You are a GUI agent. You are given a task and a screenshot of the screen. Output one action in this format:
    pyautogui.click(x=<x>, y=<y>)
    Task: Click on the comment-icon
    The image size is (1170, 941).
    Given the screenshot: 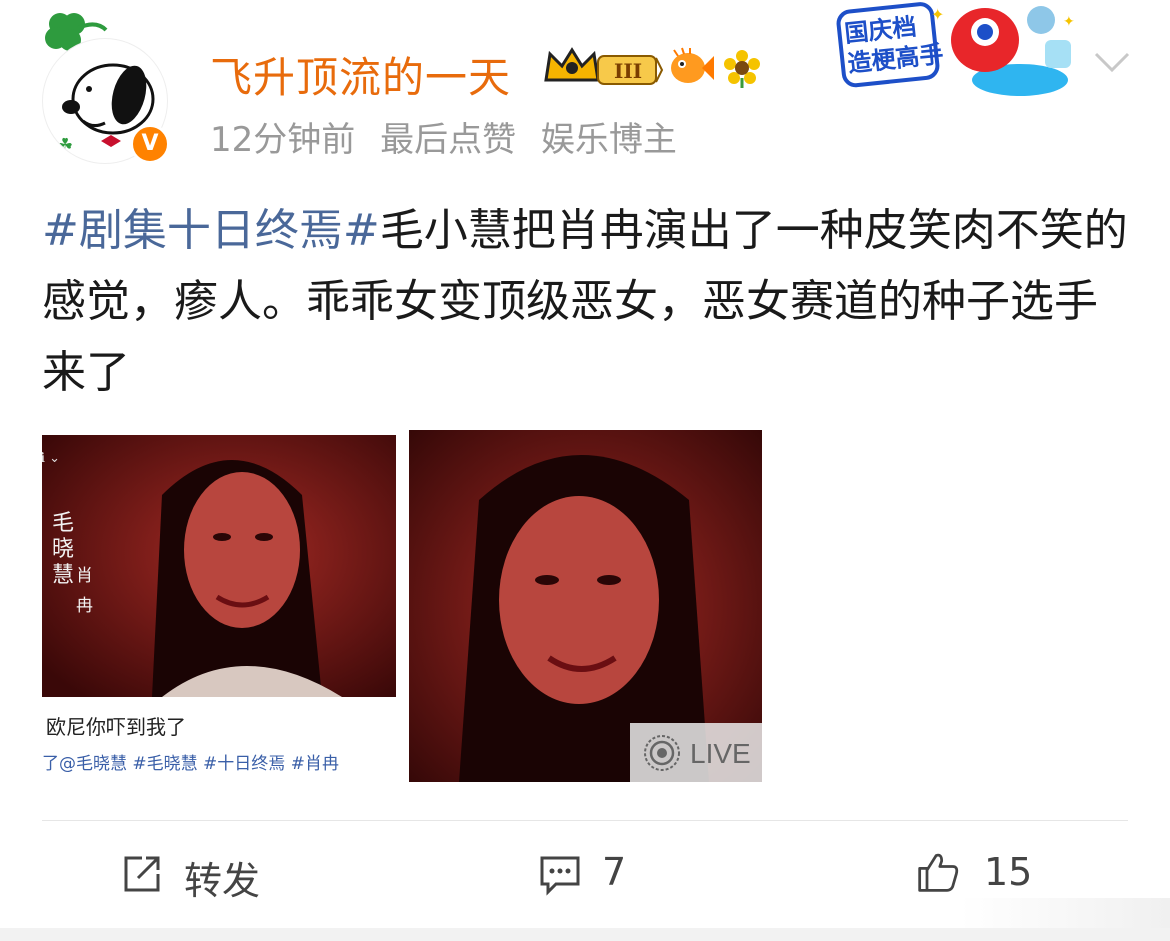 What is the action you would take?
    pyautogui.click(x=560, y=876)
    